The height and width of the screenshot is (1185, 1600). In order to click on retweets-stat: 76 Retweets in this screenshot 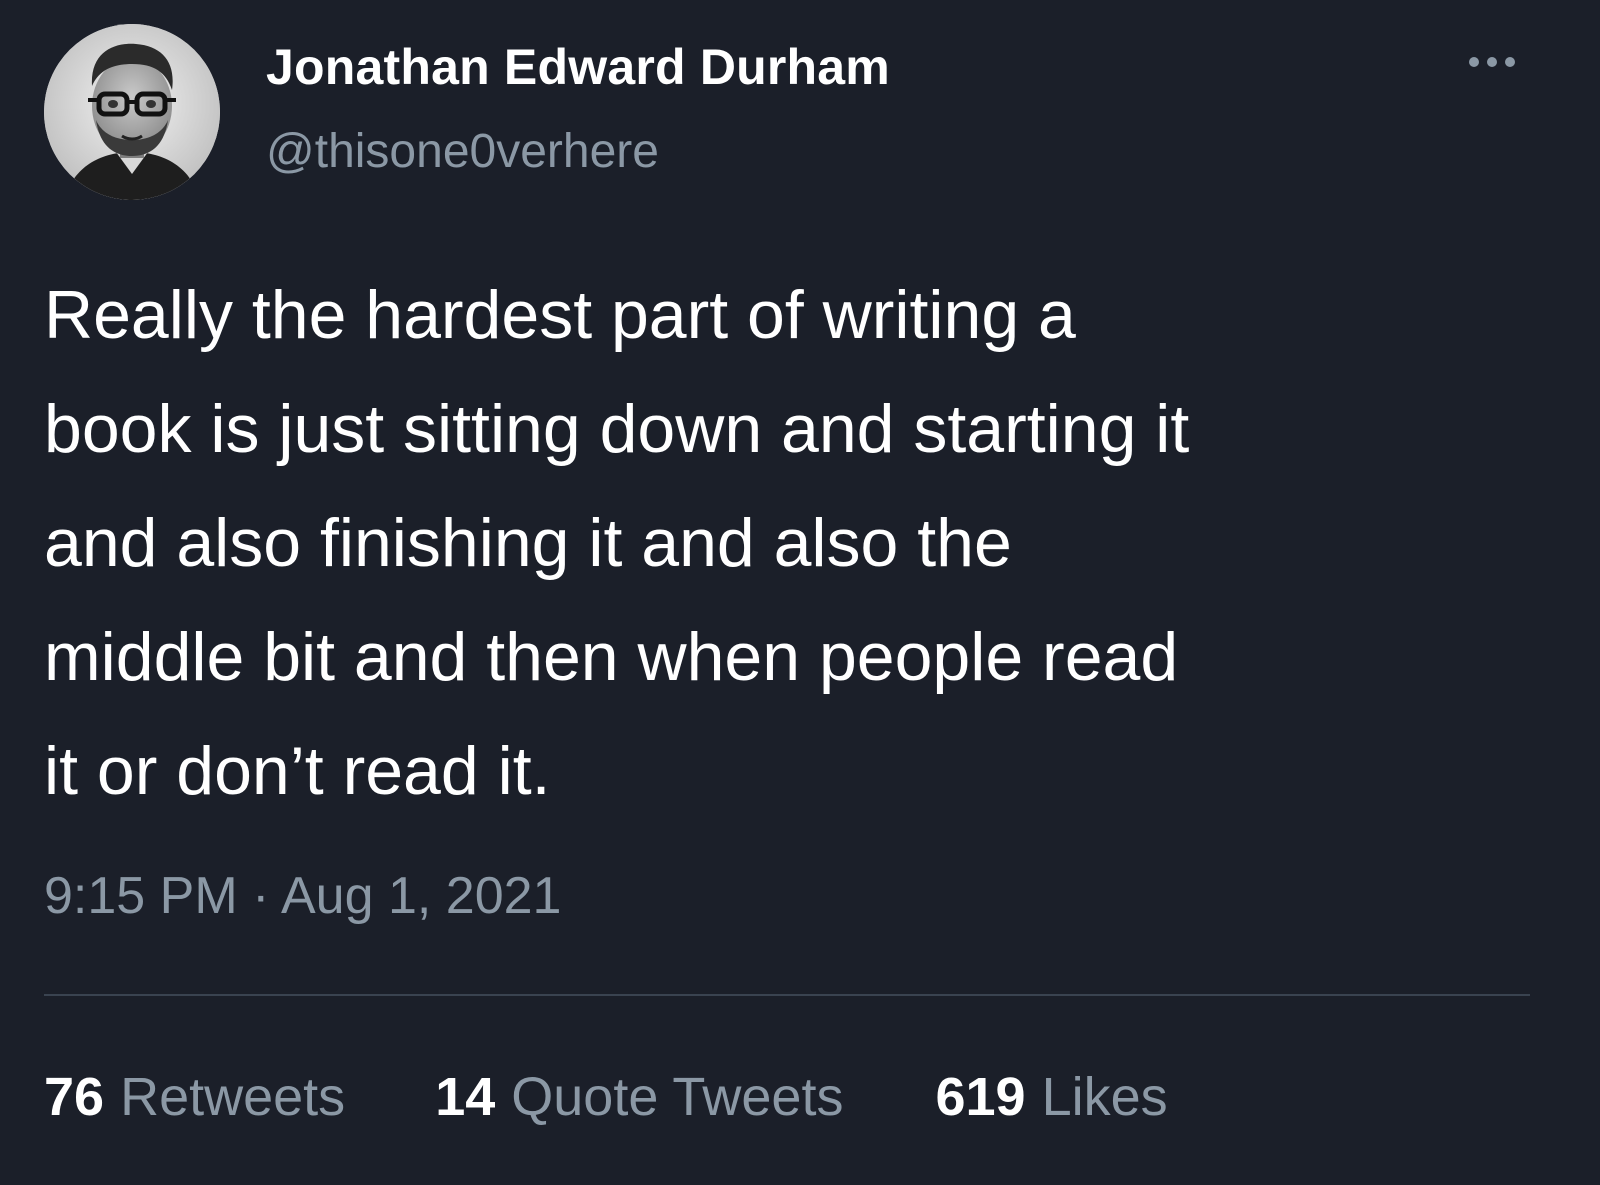, I will do `click(194, 1097)`.